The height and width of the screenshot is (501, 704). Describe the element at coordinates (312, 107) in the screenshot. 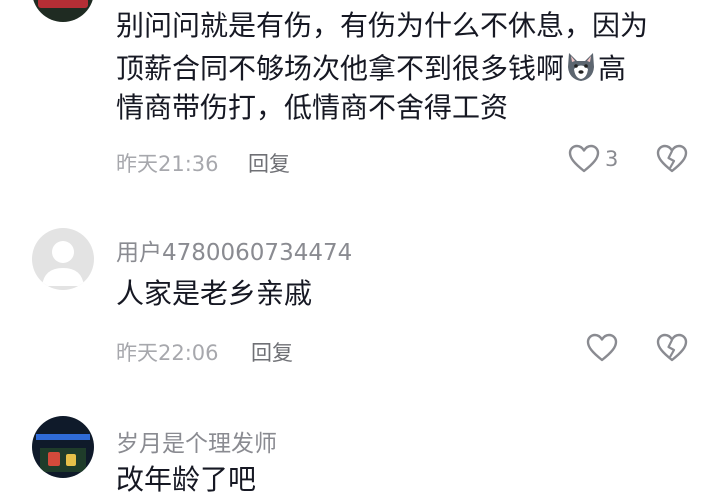

I see `comment-1-text-line-3: 情商带伤打，低情商不舍得工资` at that location.